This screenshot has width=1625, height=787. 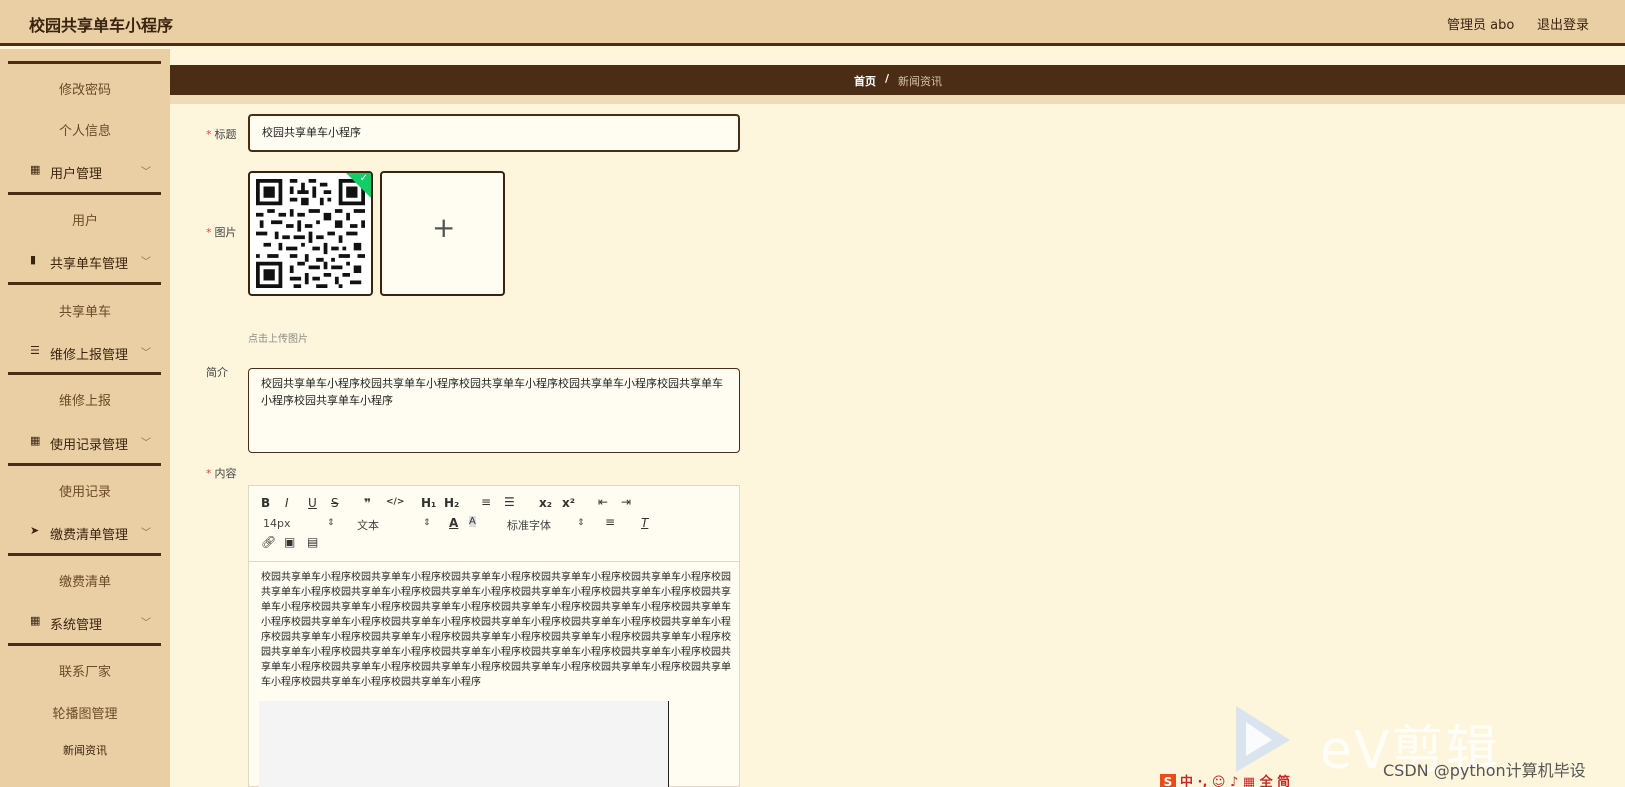 I want to click on clean-format-button: T, so click(x=644, y=523).